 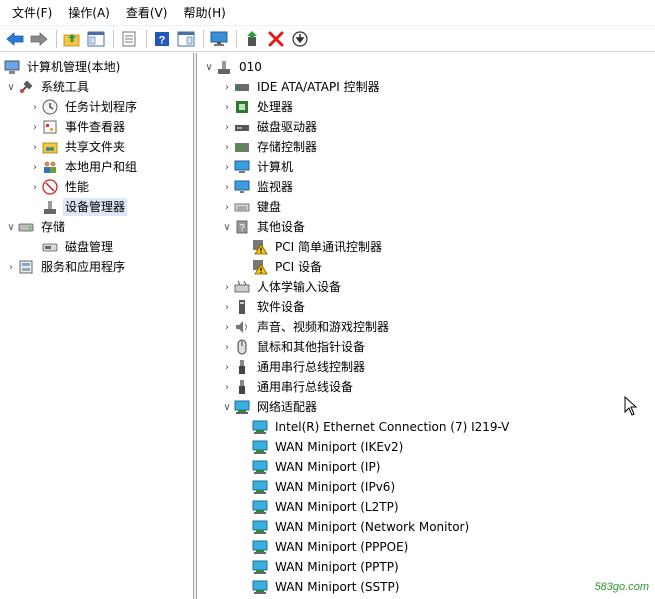 I want to click on device-category: › 存储控制器, so click(x=269, y=147).